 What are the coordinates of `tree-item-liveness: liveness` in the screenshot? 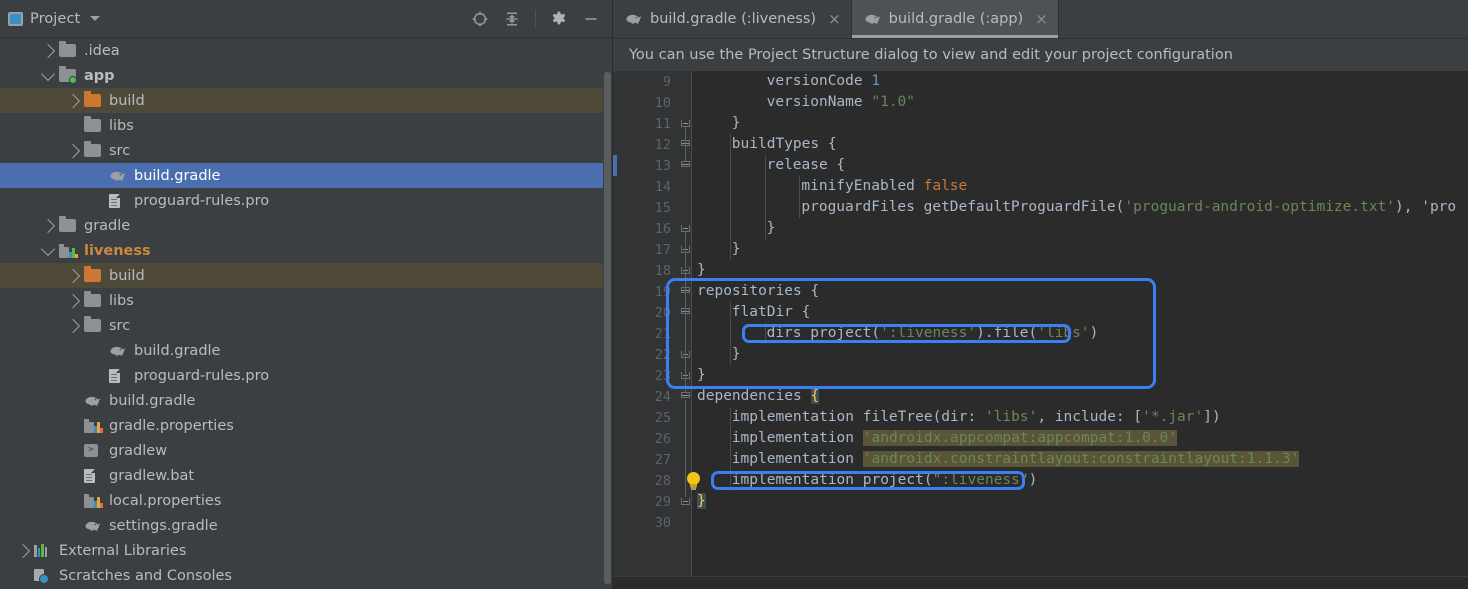 It's located at (306, 250).